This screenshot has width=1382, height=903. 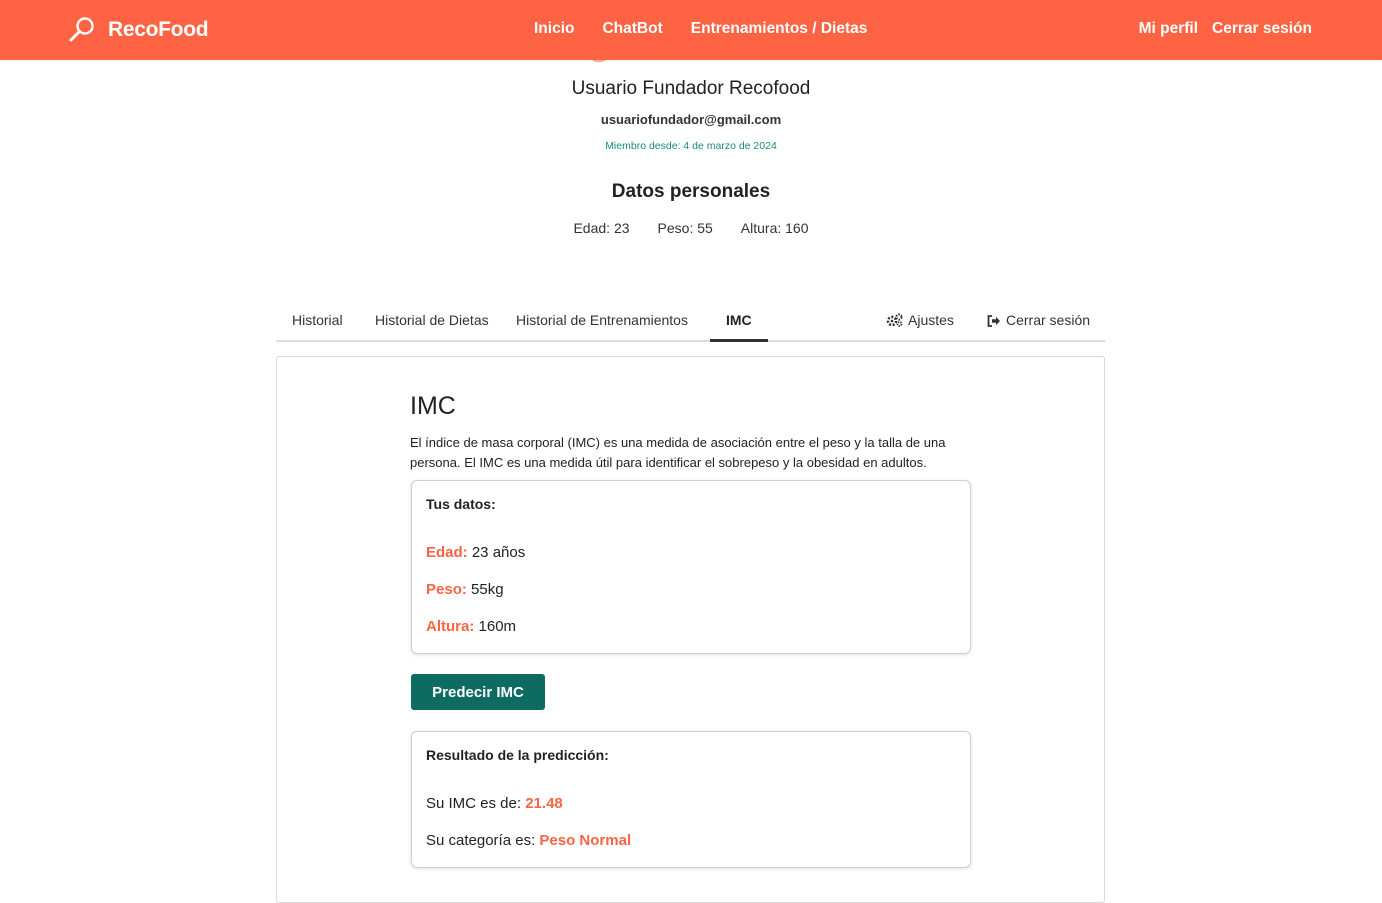 I want to click on active-tab-indicator, so click(x=739, y=340).